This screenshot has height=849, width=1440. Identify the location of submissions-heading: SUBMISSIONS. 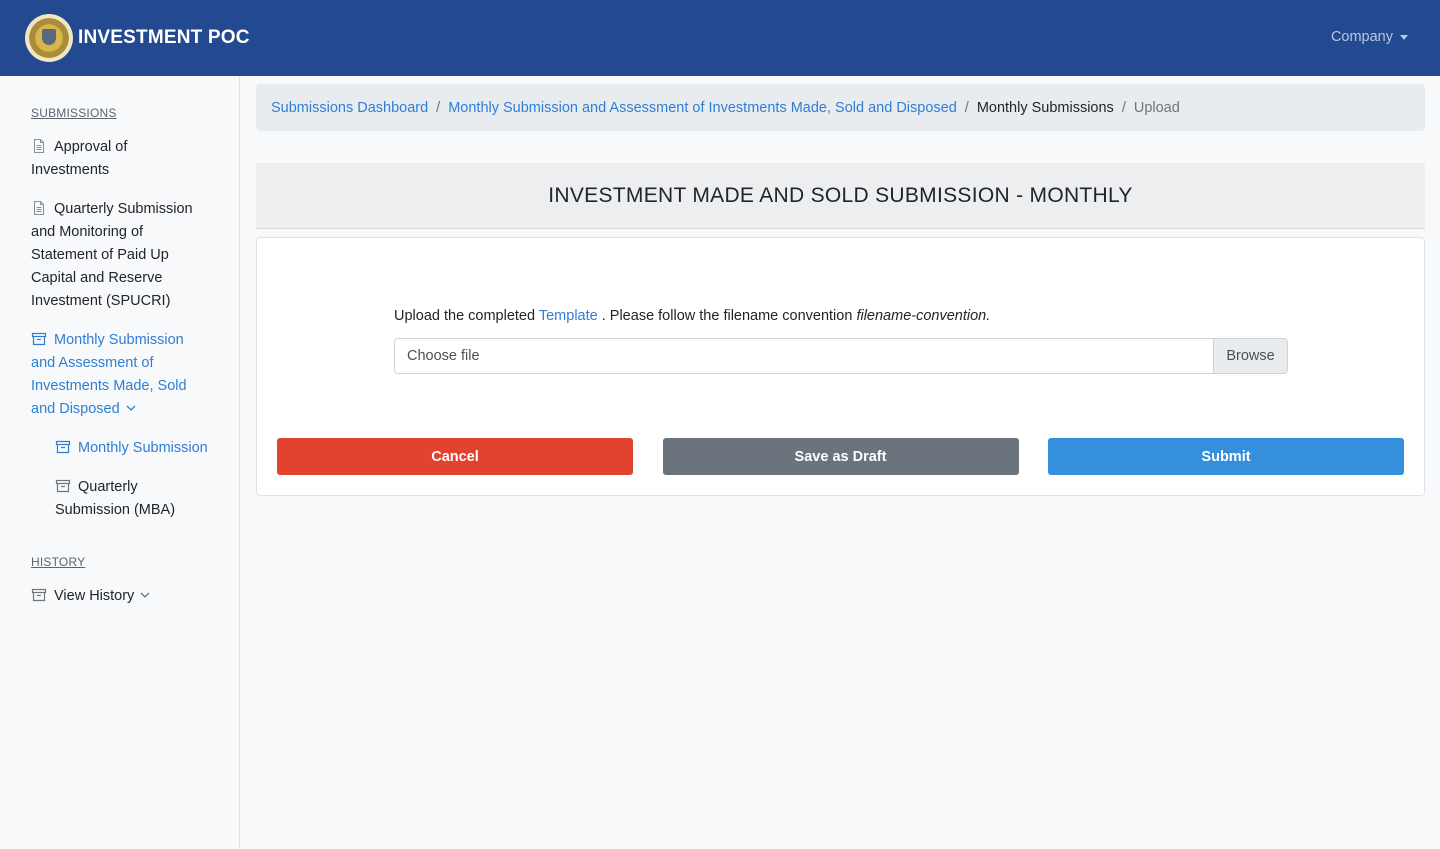
(74, 113).